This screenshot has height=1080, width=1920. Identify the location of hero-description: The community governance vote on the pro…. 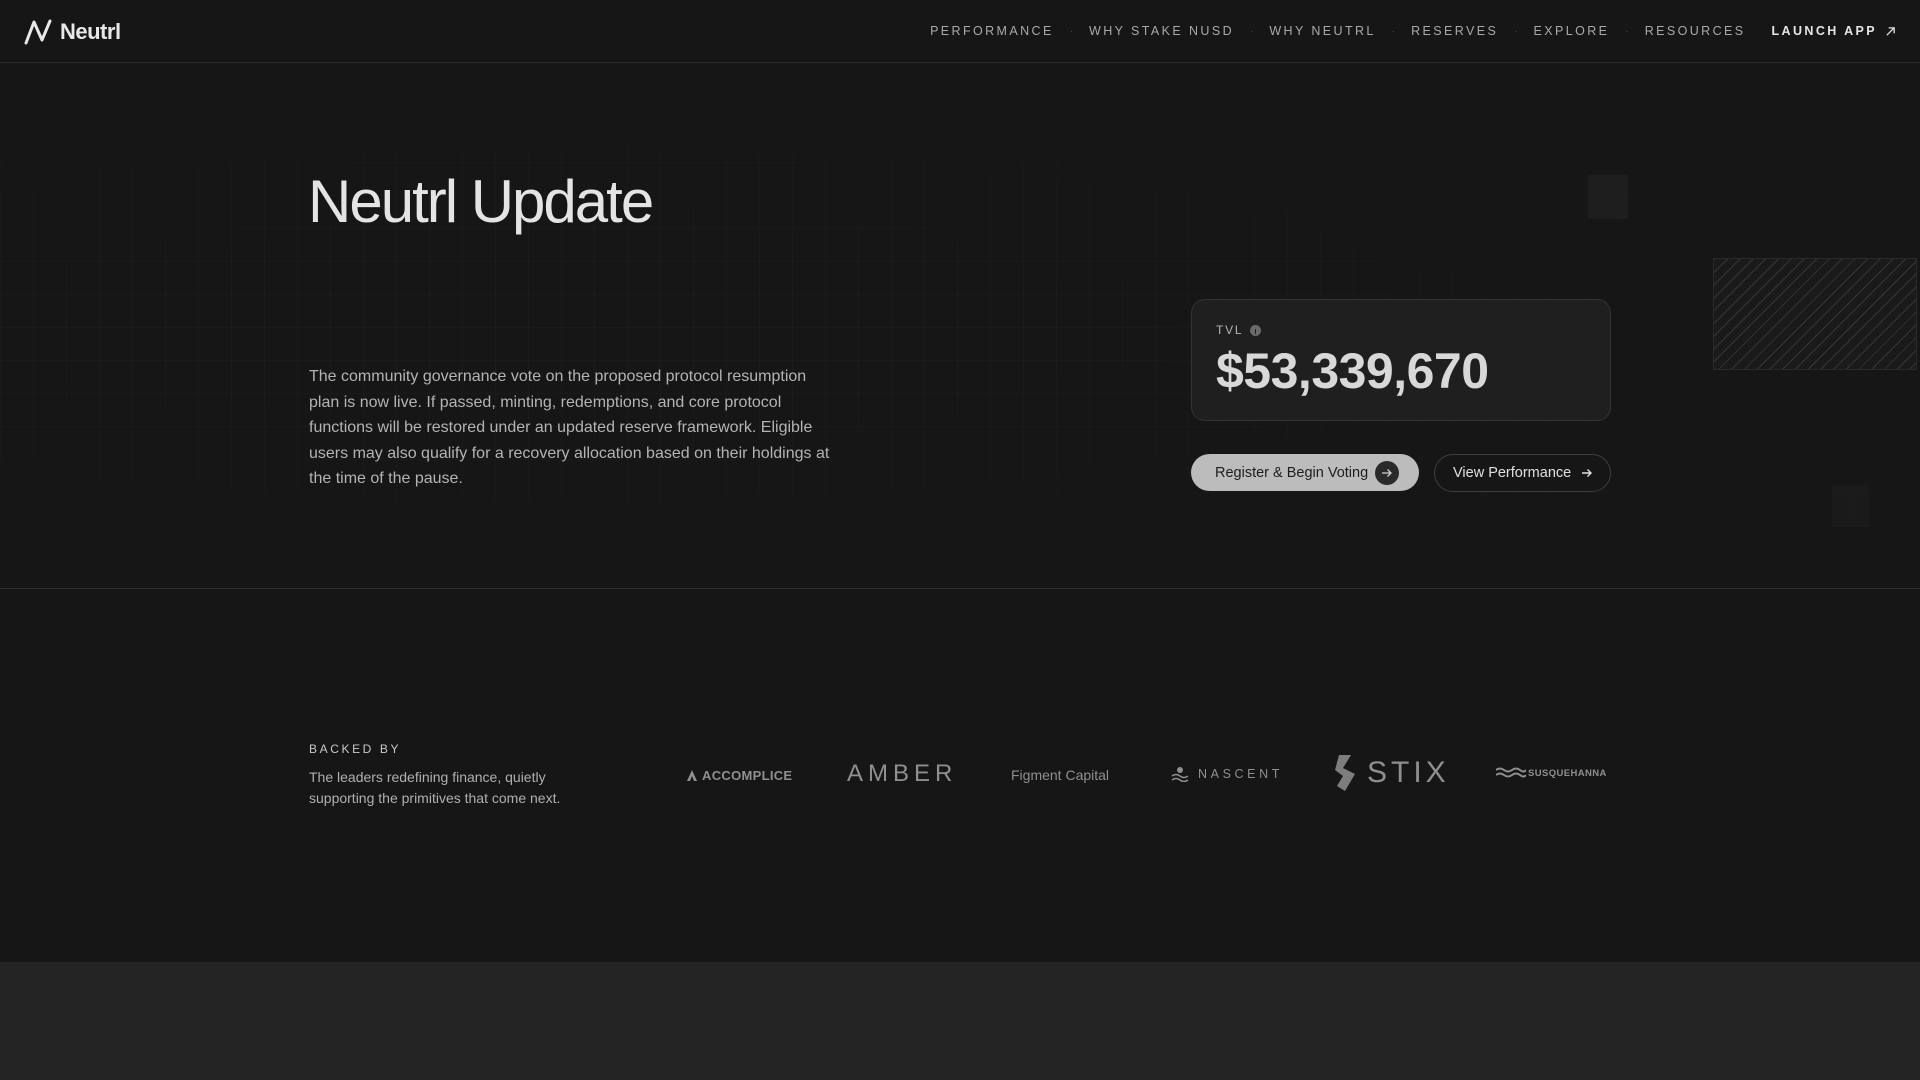
(569, 427).